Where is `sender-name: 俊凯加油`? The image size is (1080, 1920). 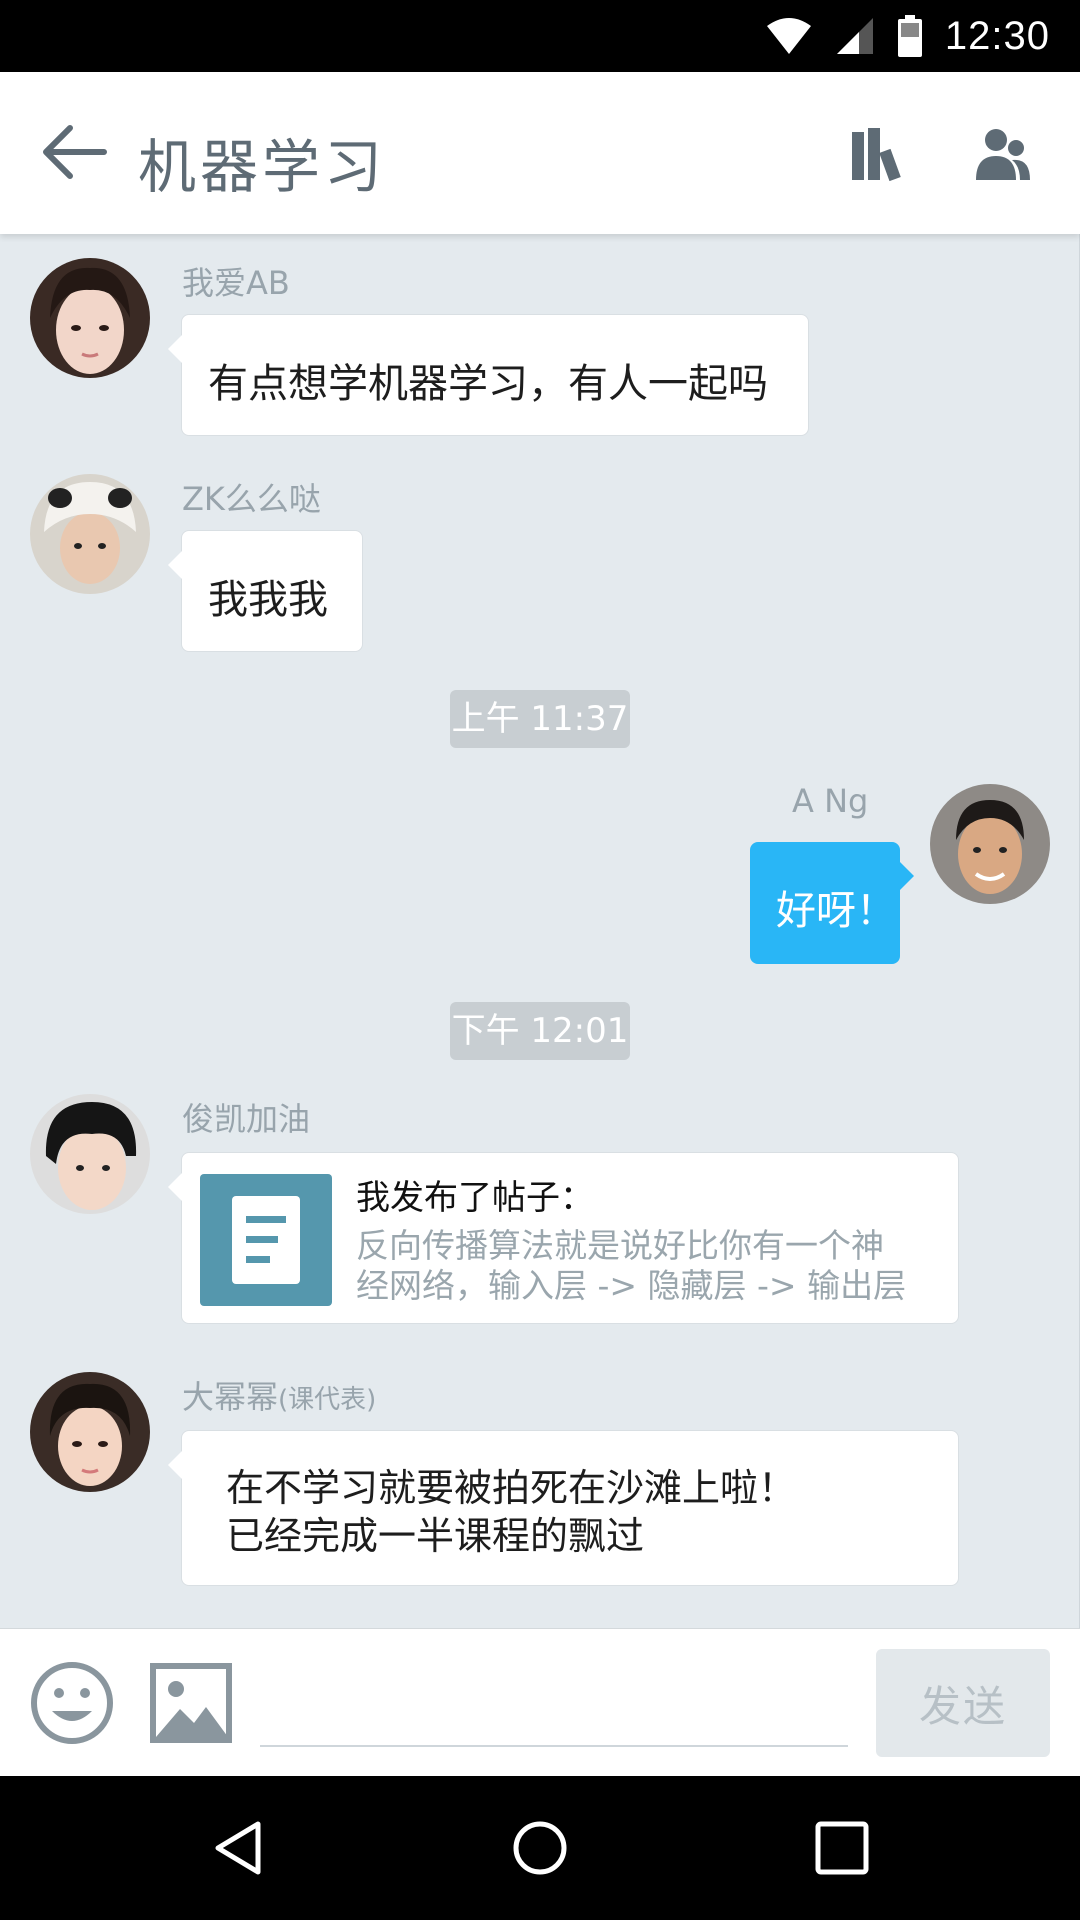
sender-name: 俊凯加油 is located at coordinates (246, 1119).